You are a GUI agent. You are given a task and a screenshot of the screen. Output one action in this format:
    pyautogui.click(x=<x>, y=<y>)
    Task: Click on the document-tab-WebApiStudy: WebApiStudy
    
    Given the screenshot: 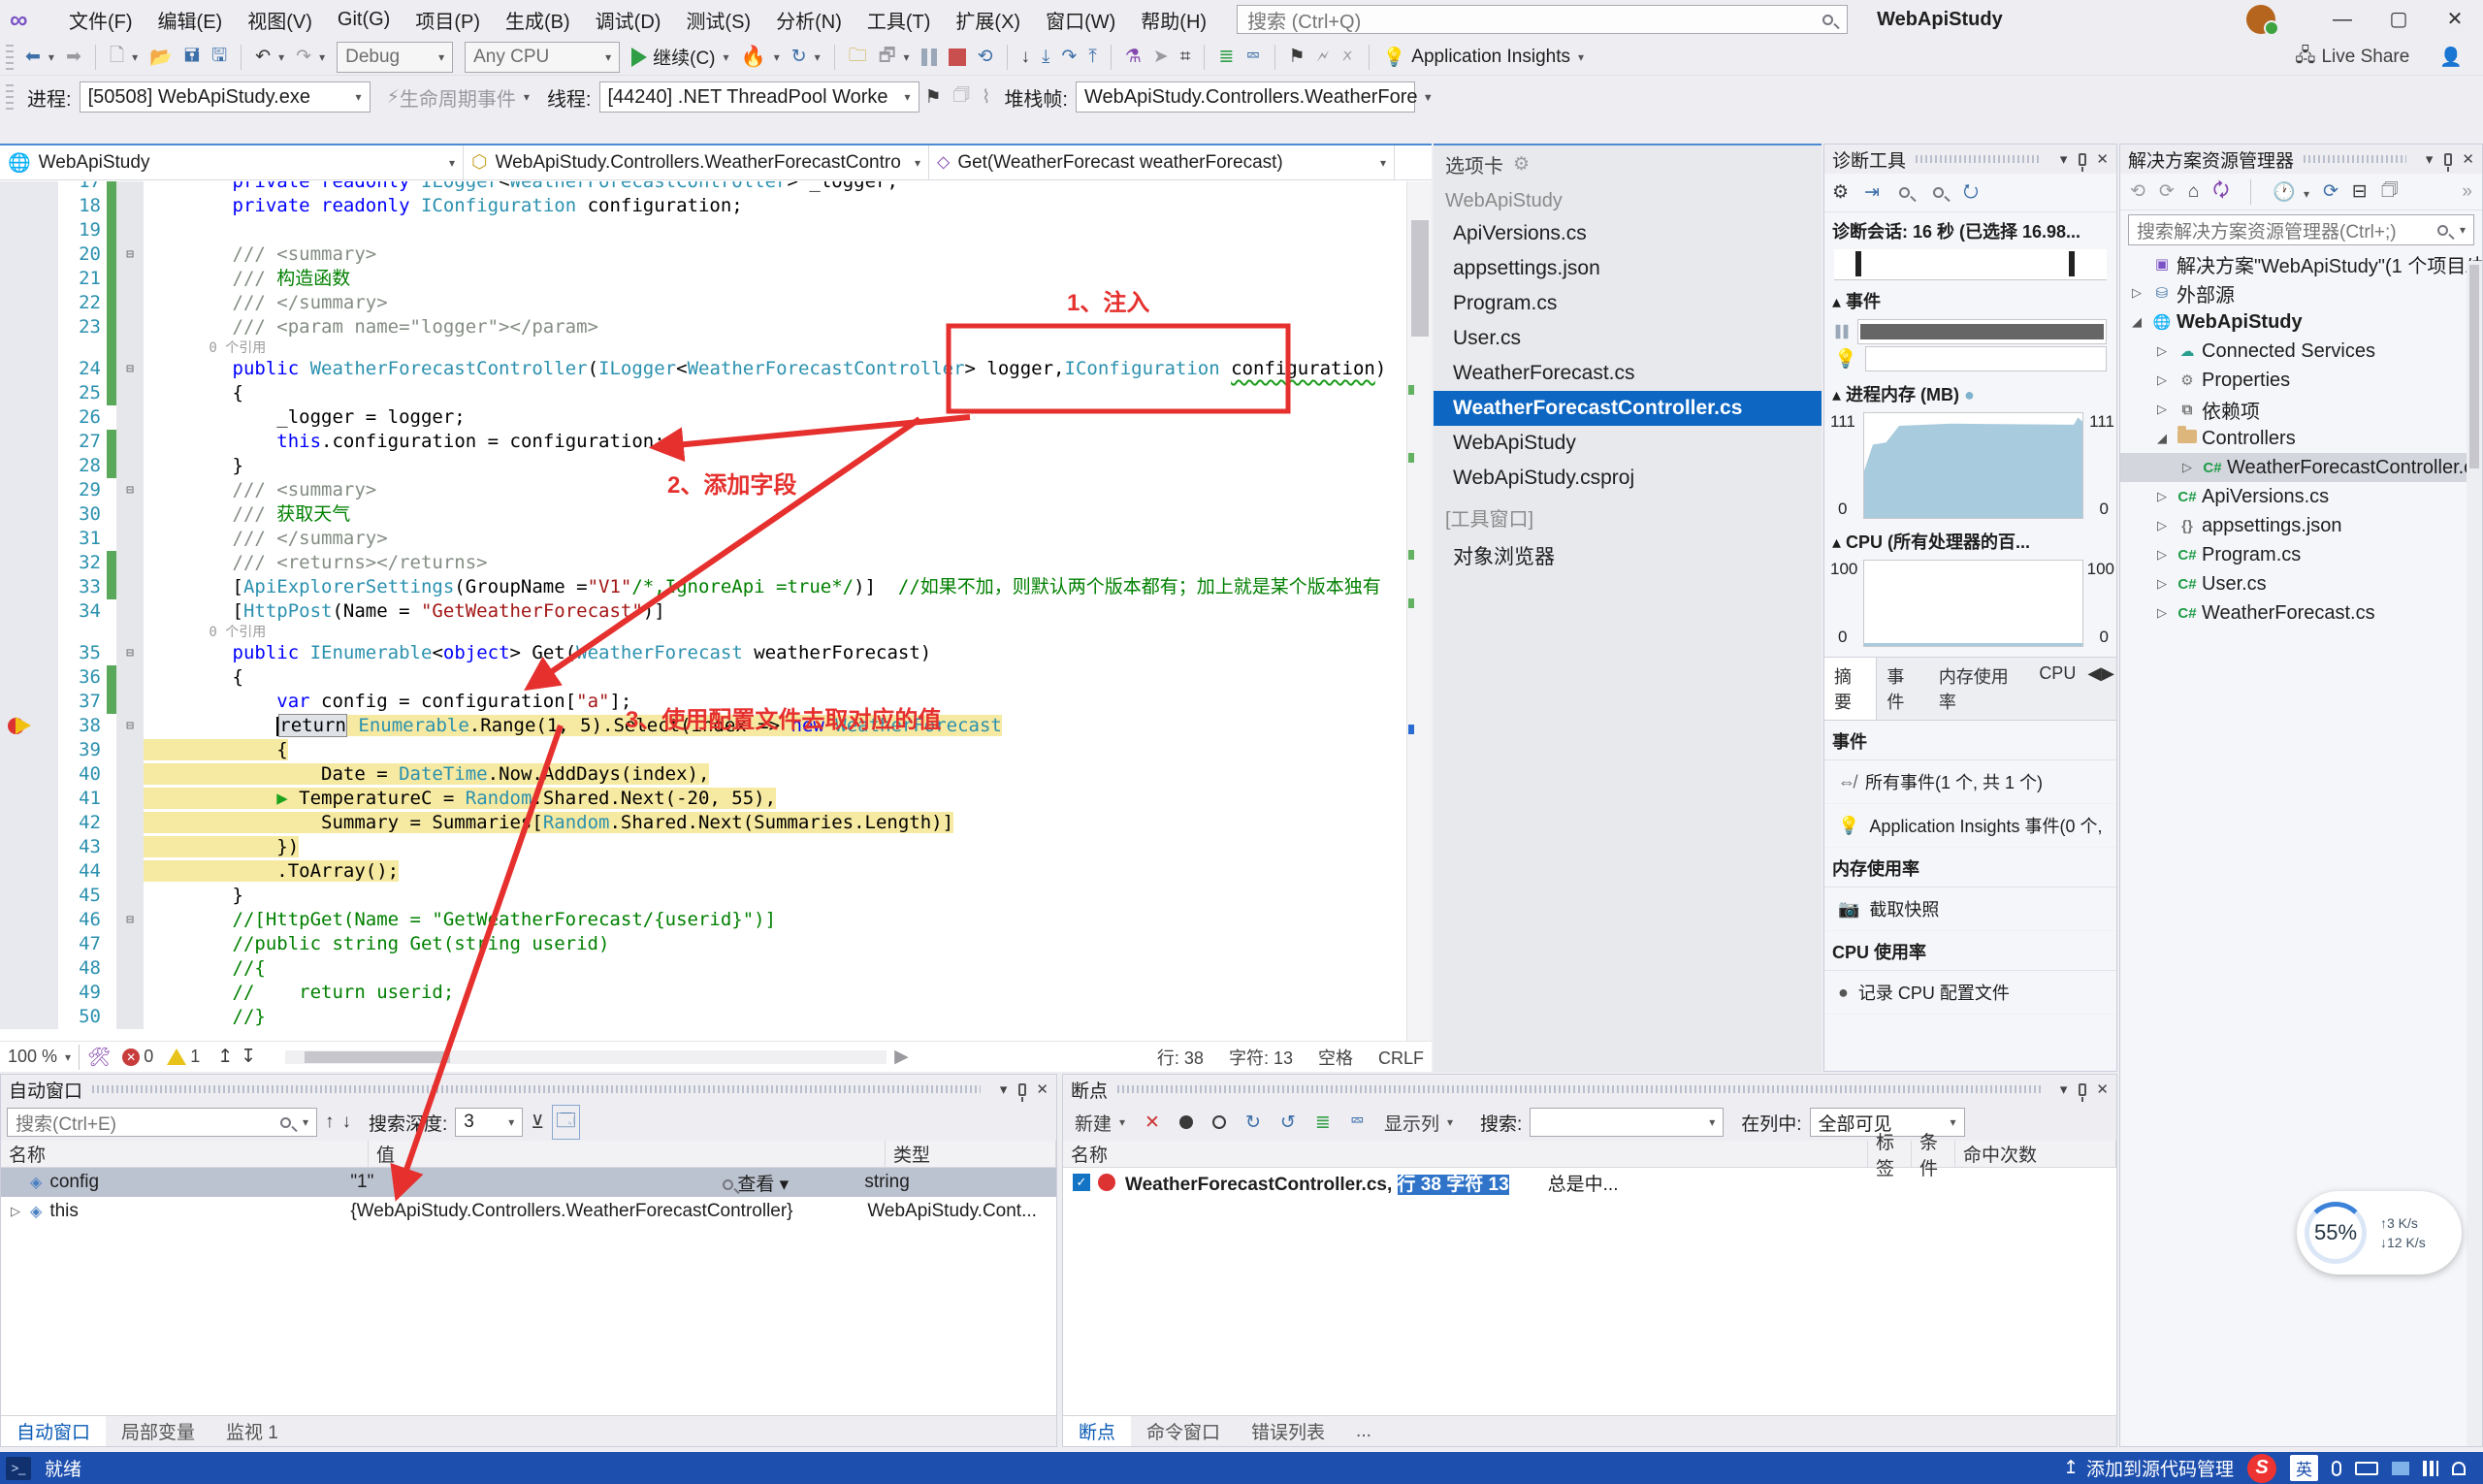 What is the action you would take?
    pyautogui.click(x=1628, y=443)
    